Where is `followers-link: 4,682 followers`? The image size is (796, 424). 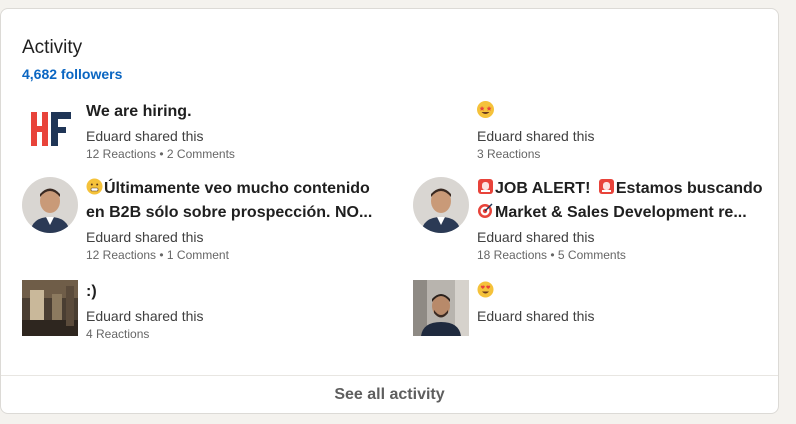 followers-link: 4,682 followers is located at coordinates (72, 74).